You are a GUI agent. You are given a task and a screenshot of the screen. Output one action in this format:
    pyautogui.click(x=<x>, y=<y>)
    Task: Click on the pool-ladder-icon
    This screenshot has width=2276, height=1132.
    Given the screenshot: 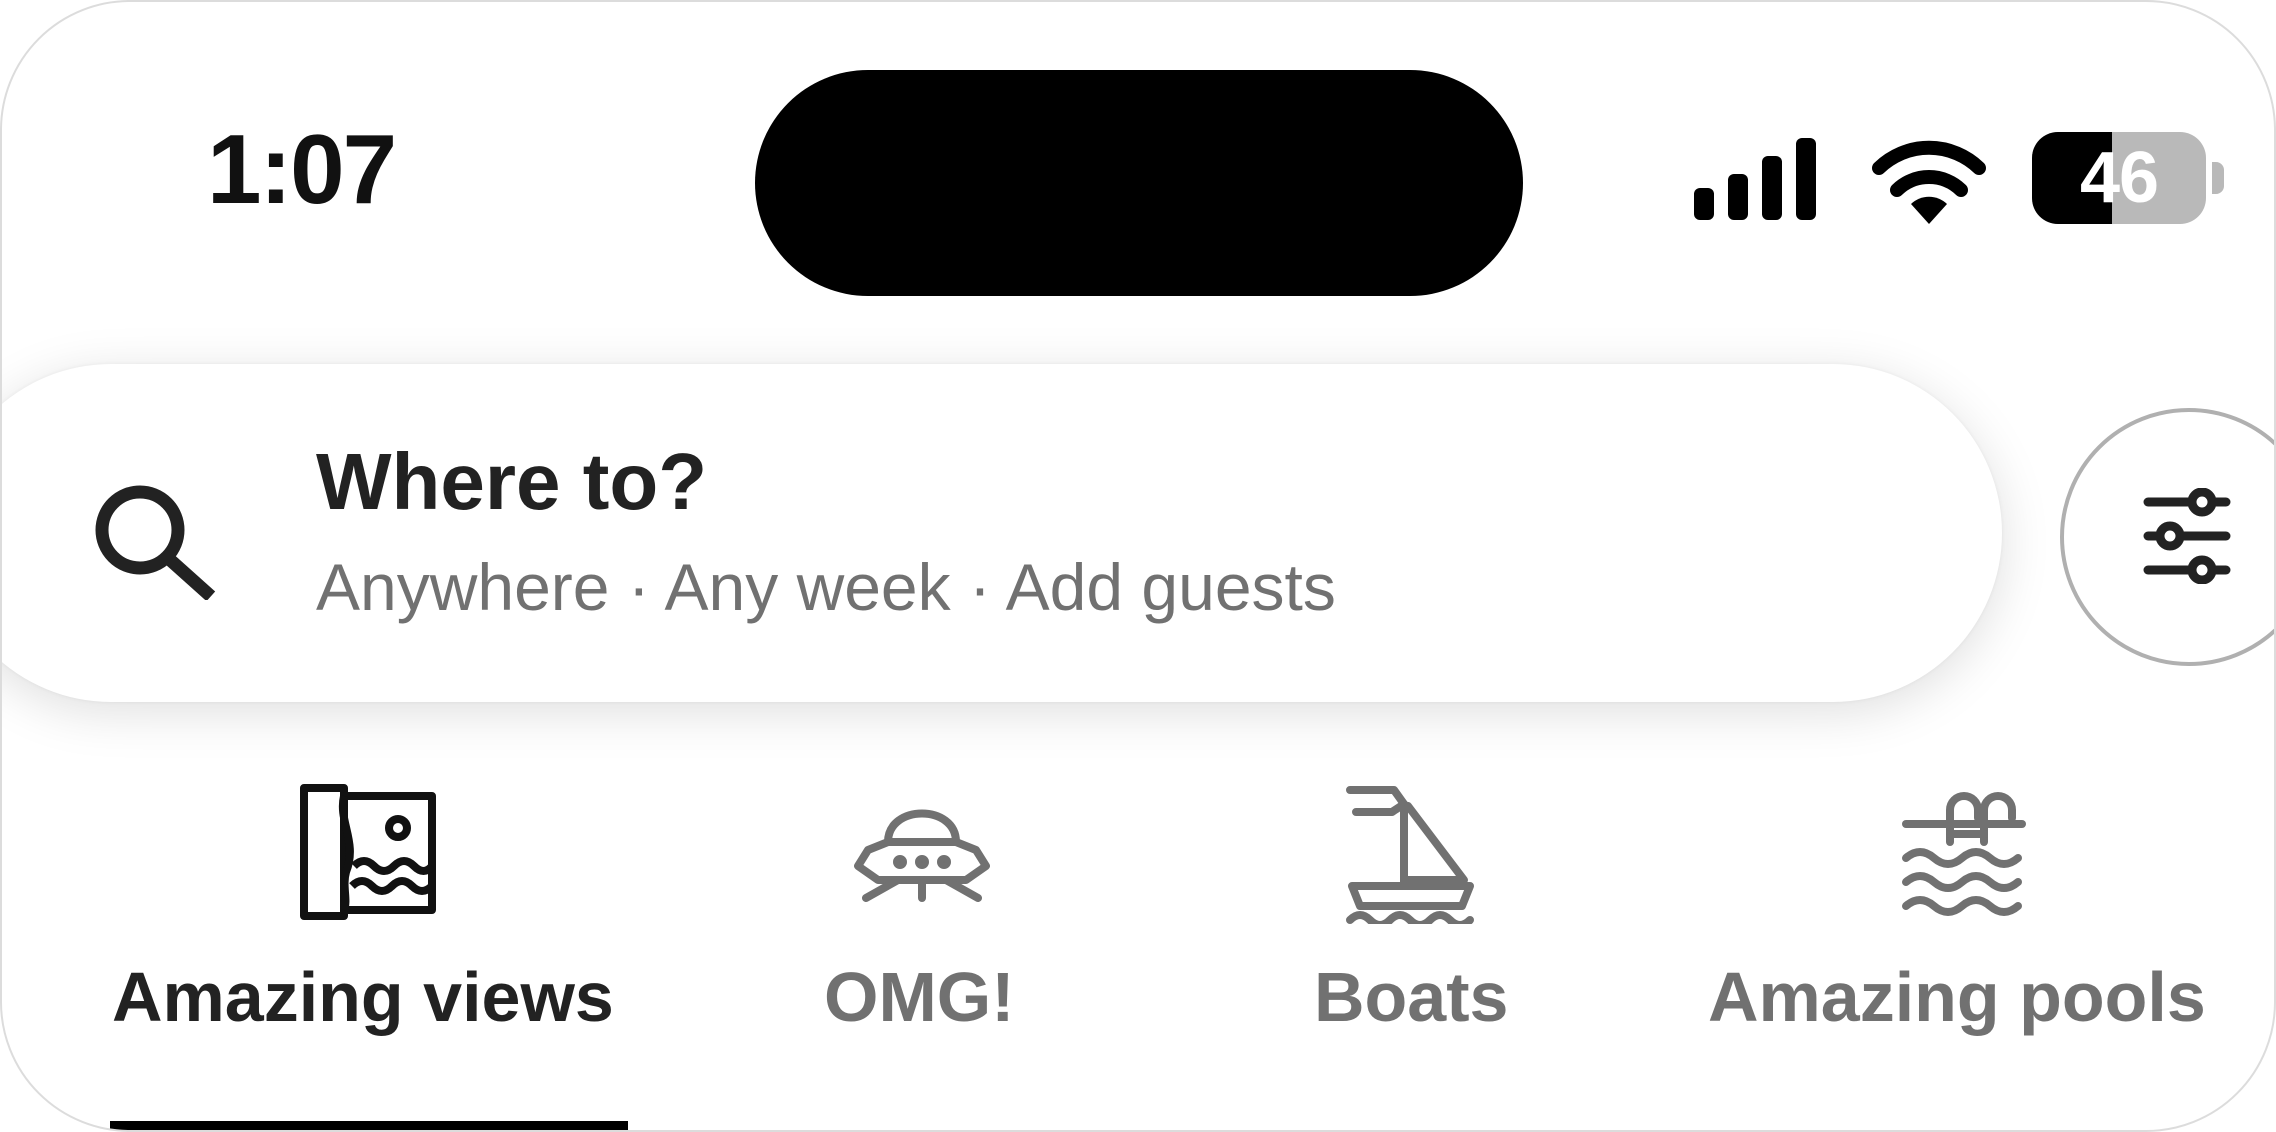 What is the action you would take?
    pyautogui.click(x=1964, y=853)
    